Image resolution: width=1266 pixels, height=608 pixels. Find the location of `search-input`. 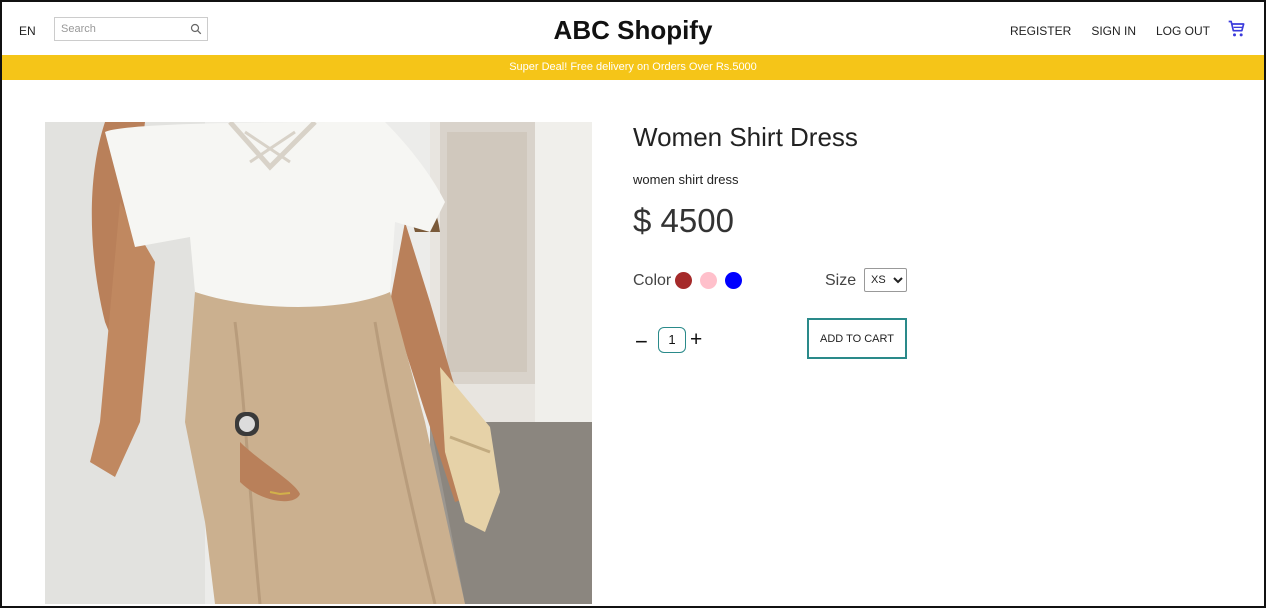

search-input is located at coordinates (118, 29).